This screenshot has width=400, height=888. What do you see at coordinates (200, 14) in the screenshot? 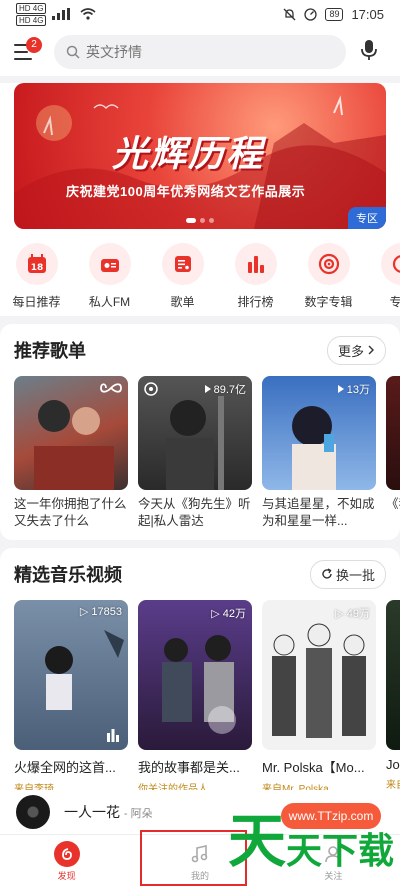
I see `status-bar: HD 4G HD 4G 89 17:05` at bounding box center [200, 14].